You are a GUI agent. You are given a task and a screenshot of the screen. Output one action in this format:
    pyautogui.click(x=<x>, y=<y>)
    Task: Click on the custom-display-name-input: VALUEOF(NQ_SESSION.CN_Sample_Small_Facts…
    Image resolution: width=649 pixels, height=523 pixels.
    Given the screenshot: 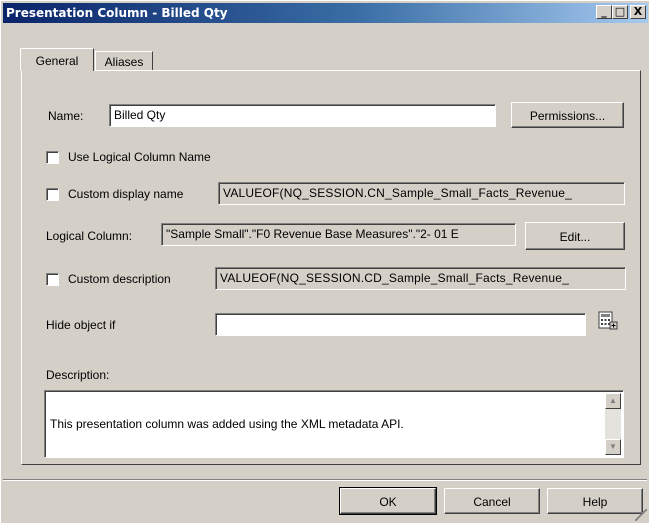 What is the action you would take?
    pyautogui.click(x=421, y=193)
    